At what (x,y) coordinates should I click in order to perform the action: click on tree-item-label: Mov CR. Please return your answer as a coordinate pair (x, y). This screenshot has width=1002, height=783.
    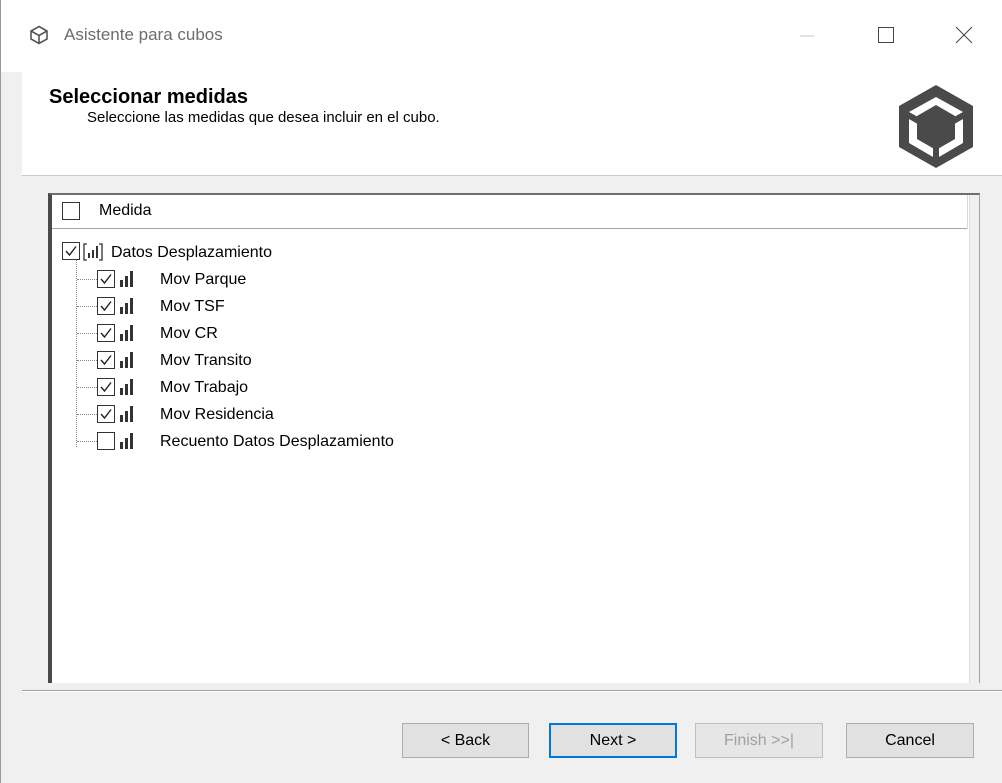
    Looking at the image, I should click on (189, 333).